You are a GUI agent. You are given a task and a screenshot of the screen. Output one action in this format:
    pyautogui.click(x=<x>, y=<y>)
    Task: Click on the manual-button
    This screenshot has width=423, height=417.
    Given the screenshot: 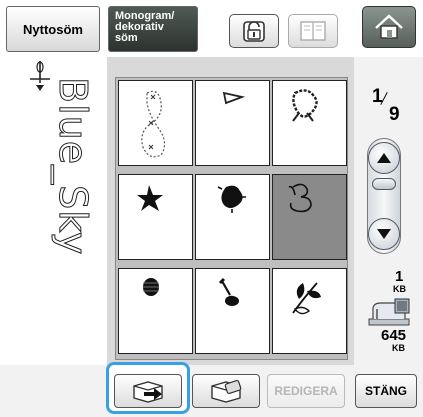 What is the action you would take?
    pyautogui.click(x=313, y=31)
    